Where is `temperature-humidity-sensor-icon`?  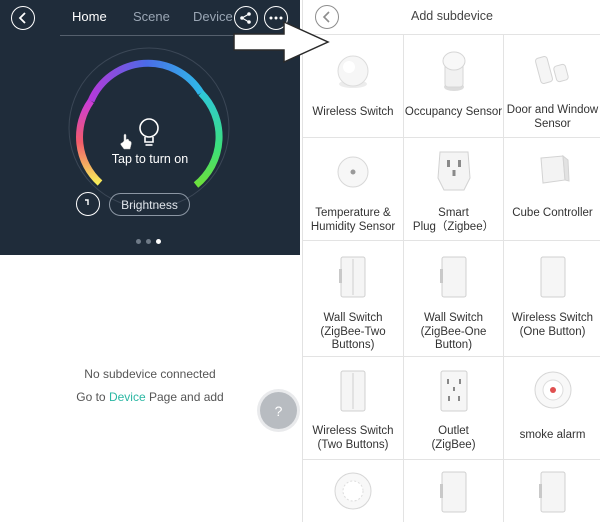 temperature-humidity-sensor-icon is located at coordinates (353, 172).